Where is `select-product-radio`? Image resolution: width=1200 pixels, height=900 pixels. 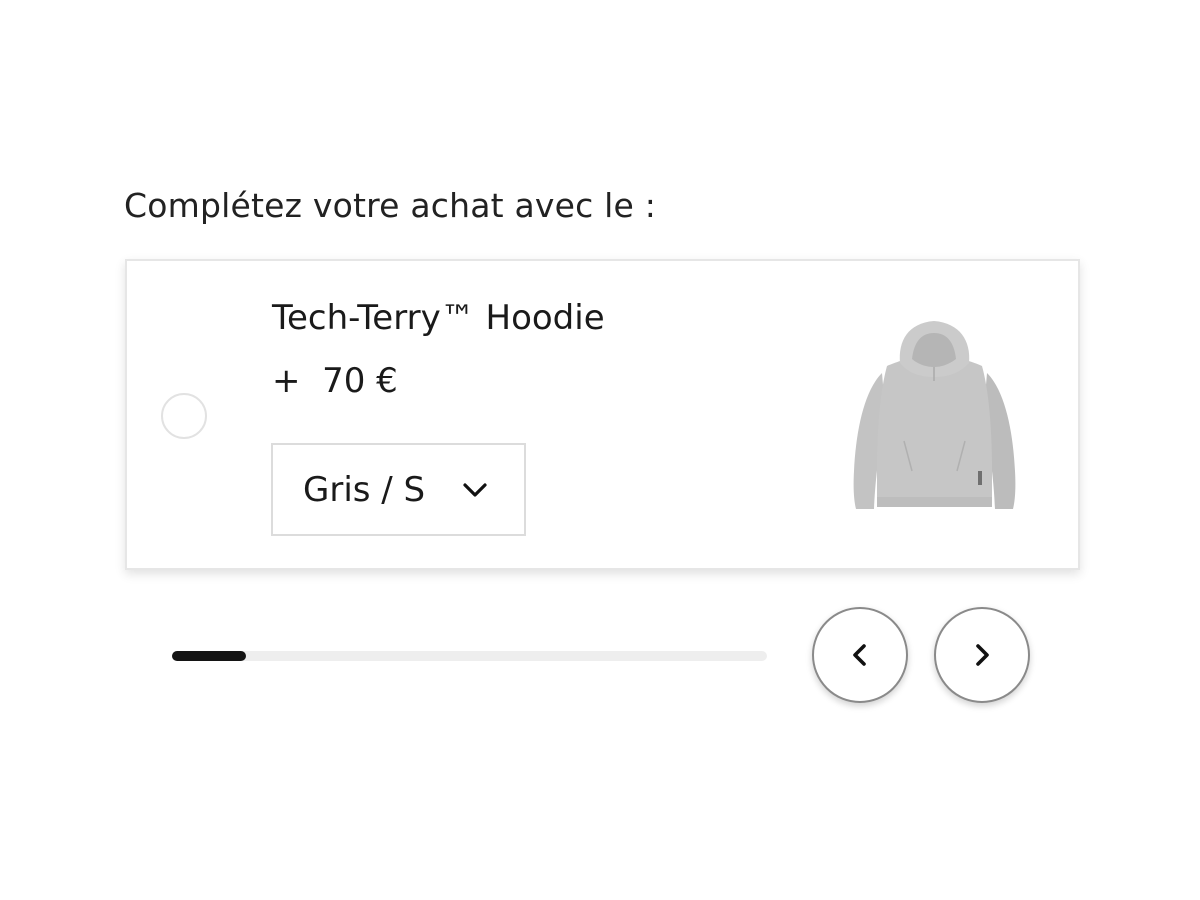
select-product-radio is located at coordinates (184, 416).